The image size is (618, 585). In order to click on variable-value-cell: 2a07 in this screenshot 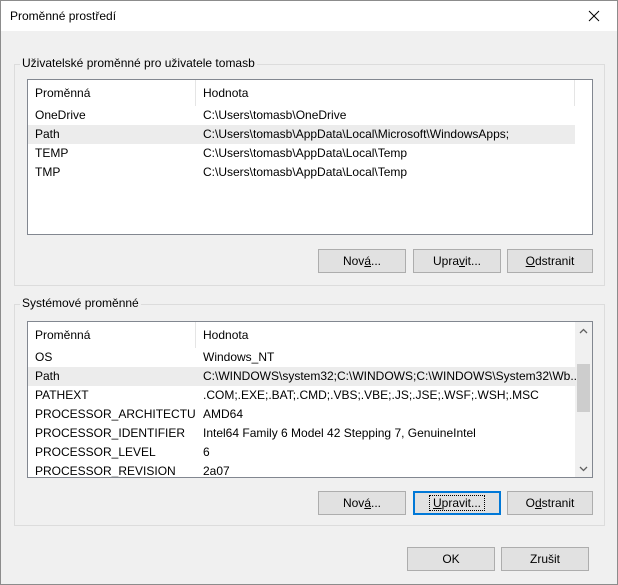, I will do `click(216, 471)`.